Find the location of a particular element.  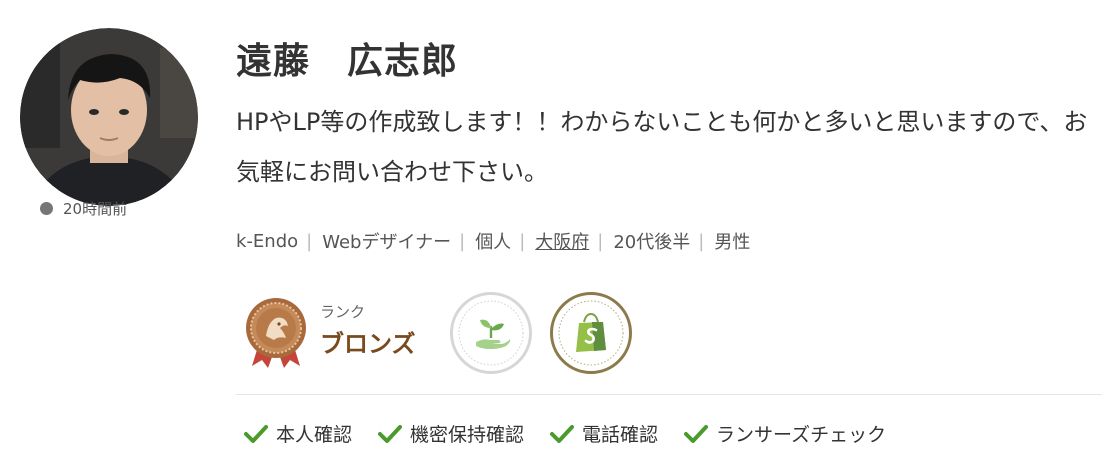

meta-type: 個人 is located at coordinates (493, 242).